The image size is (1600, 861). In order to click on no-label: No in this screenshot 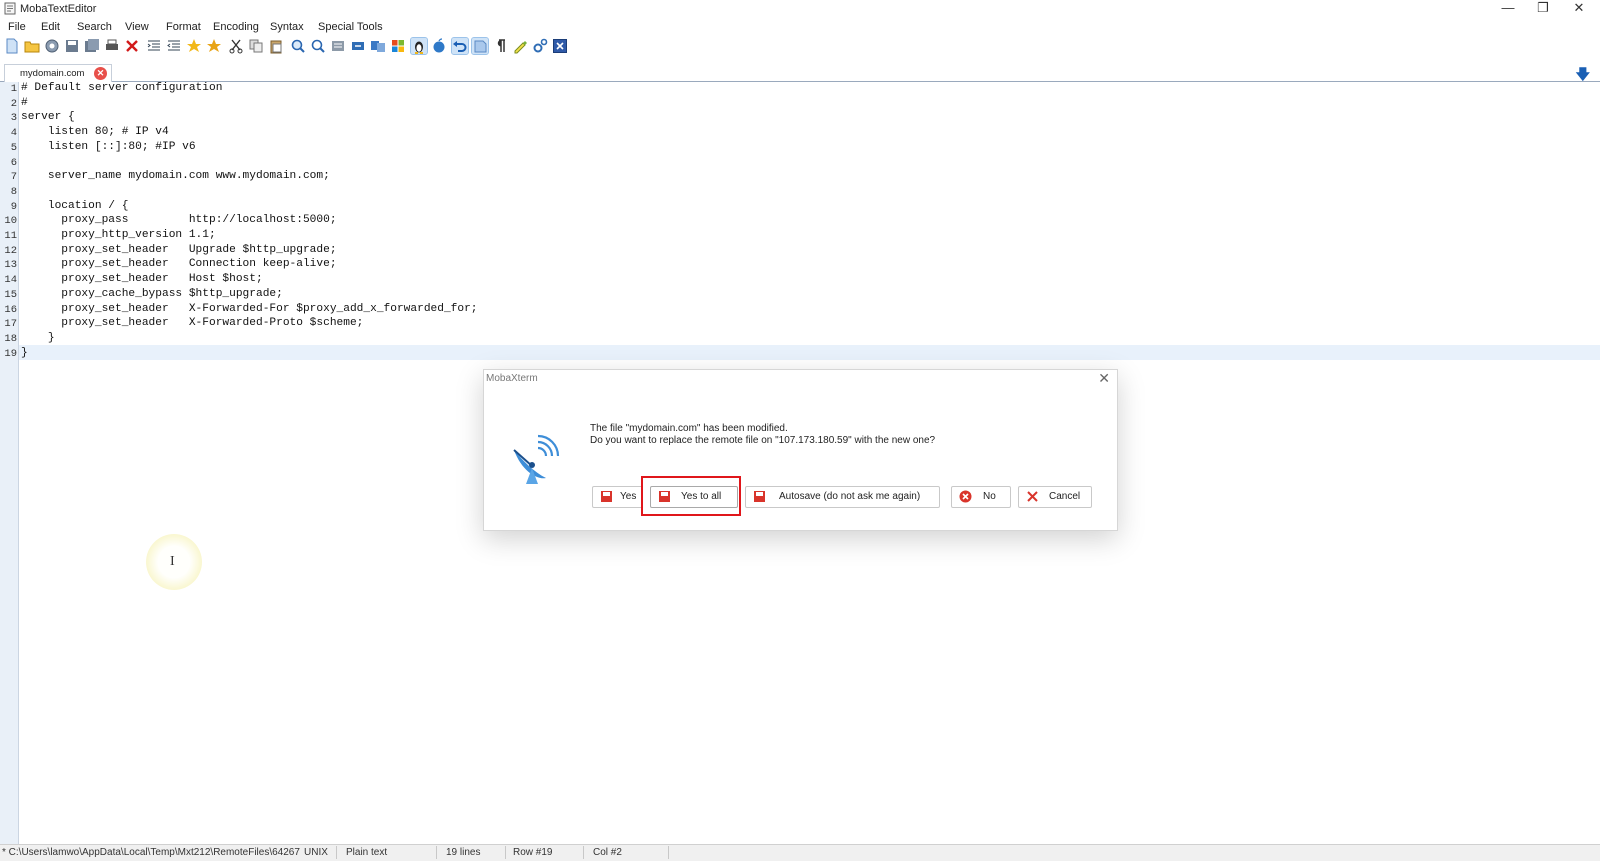, I will do `click(989, 496)`.